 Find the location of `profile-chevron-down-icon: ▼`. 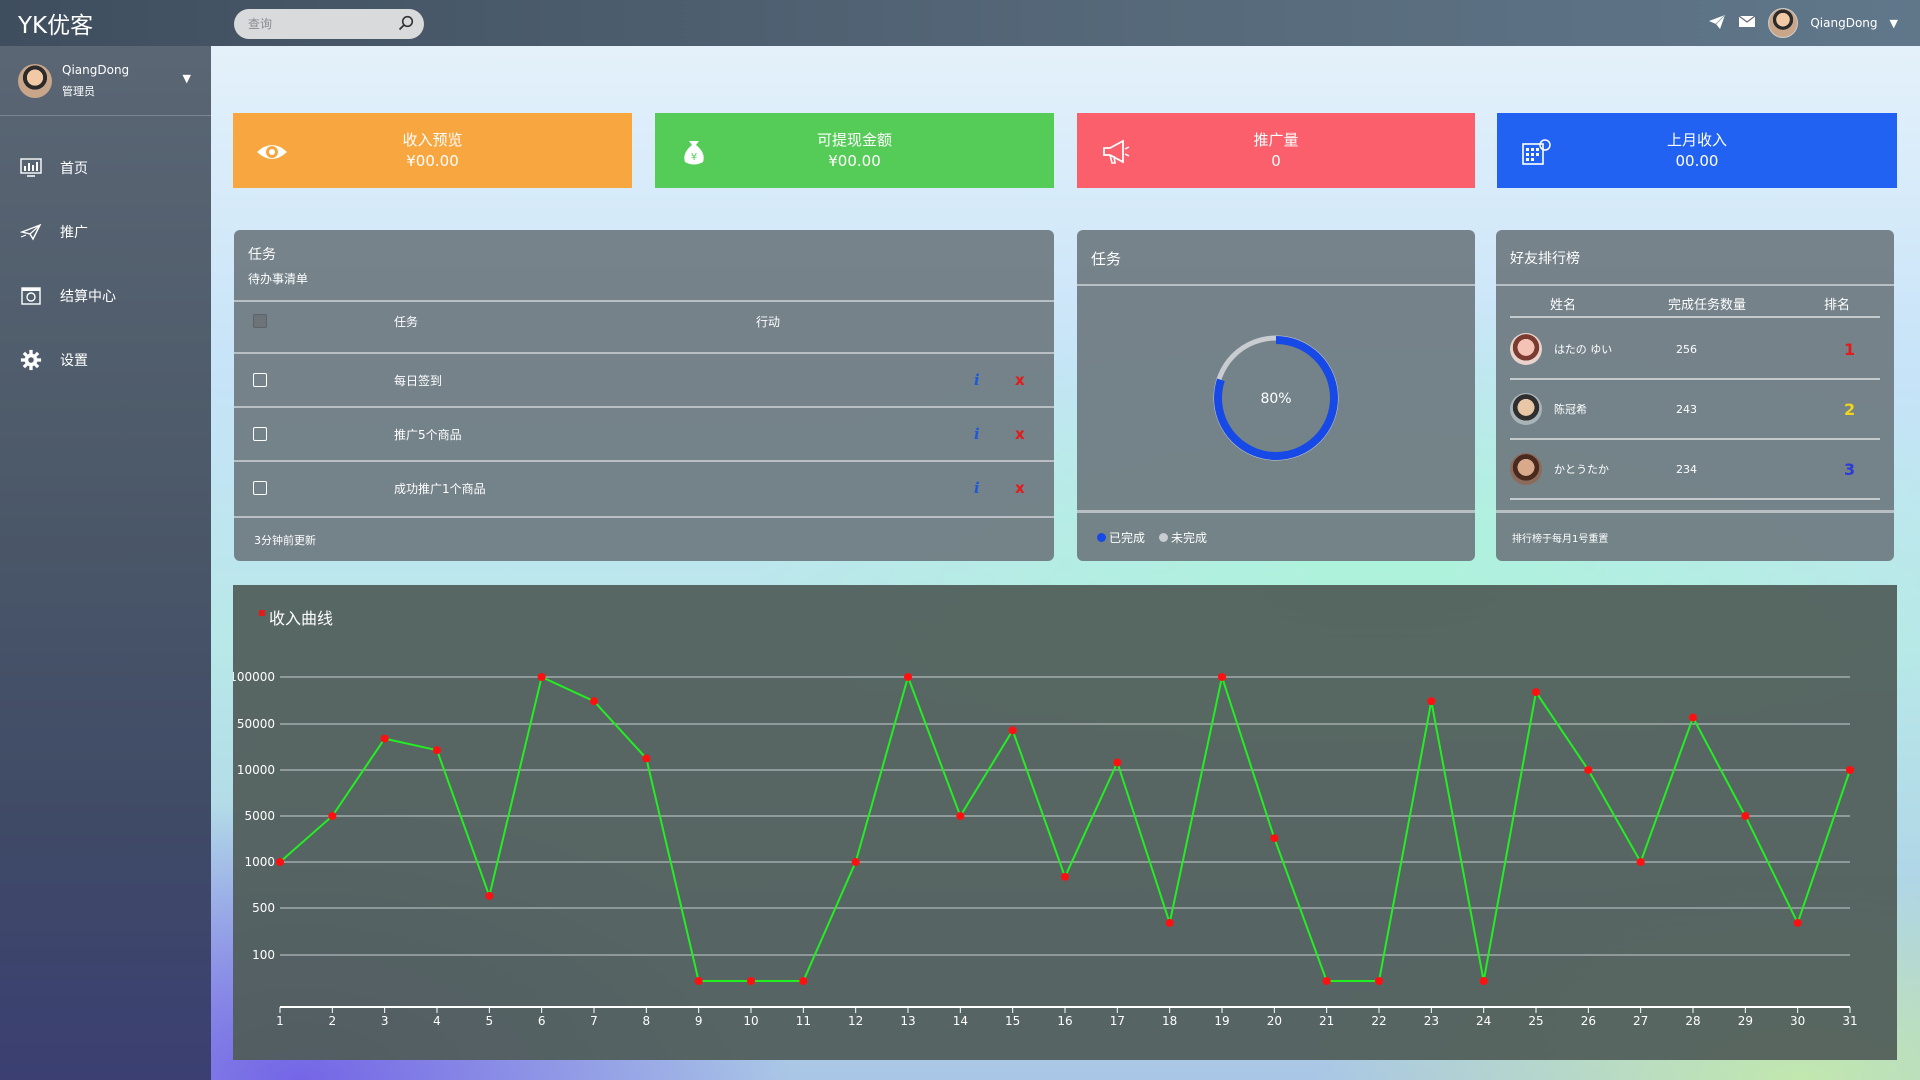

profile-chevron-down-icon: ▼ is located at coordinates (187, 78).